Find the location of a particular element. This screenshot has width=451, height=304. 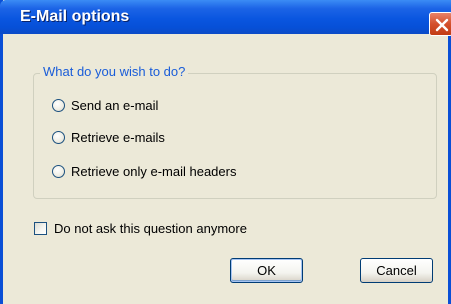

window-title: E-Mail options is located at coordinates (75, 16).